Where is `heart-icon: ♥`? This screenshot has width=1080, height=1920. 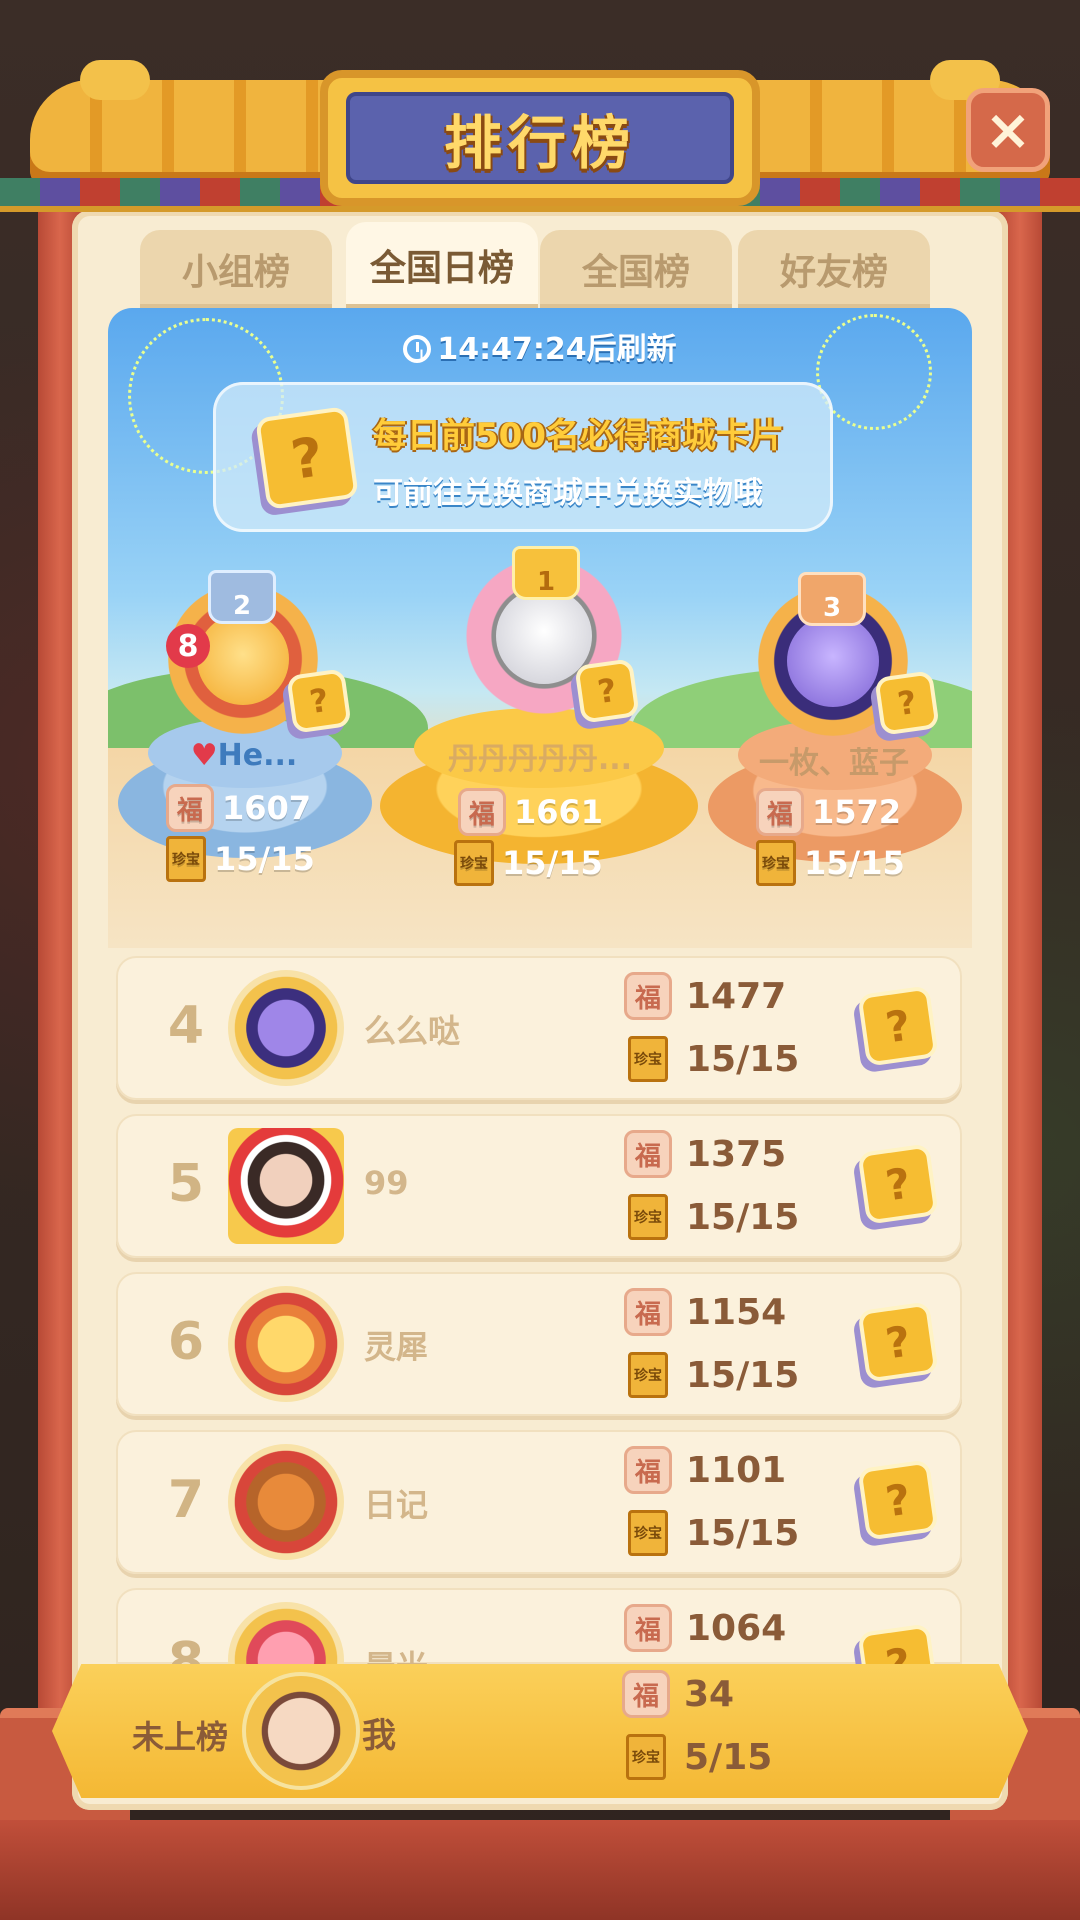 heart-icon: ♥ is located at coordinates (204, 755).